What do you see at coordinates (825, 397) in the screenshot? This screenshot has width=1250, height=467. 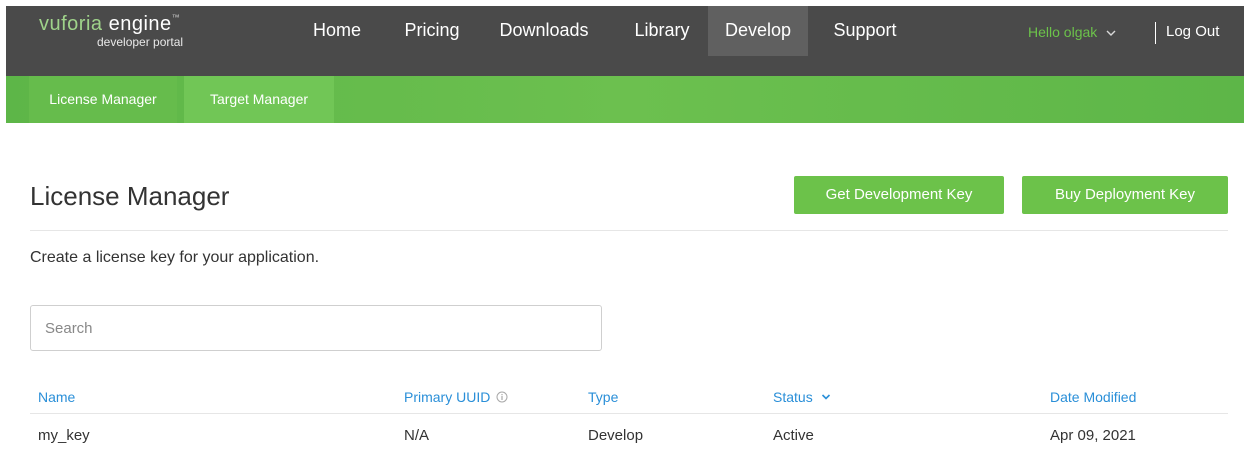 I see `sort-chevron-down-icon` at bounding box center [825, 397].